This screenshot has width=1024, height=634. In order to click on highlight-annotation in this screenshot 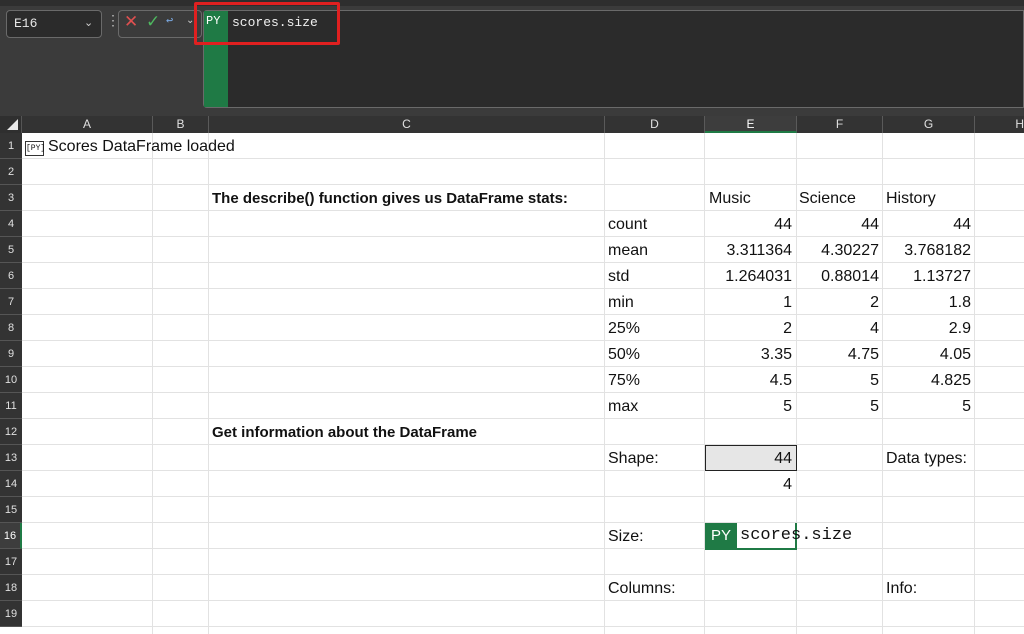, I will do `click(267, 23)`.